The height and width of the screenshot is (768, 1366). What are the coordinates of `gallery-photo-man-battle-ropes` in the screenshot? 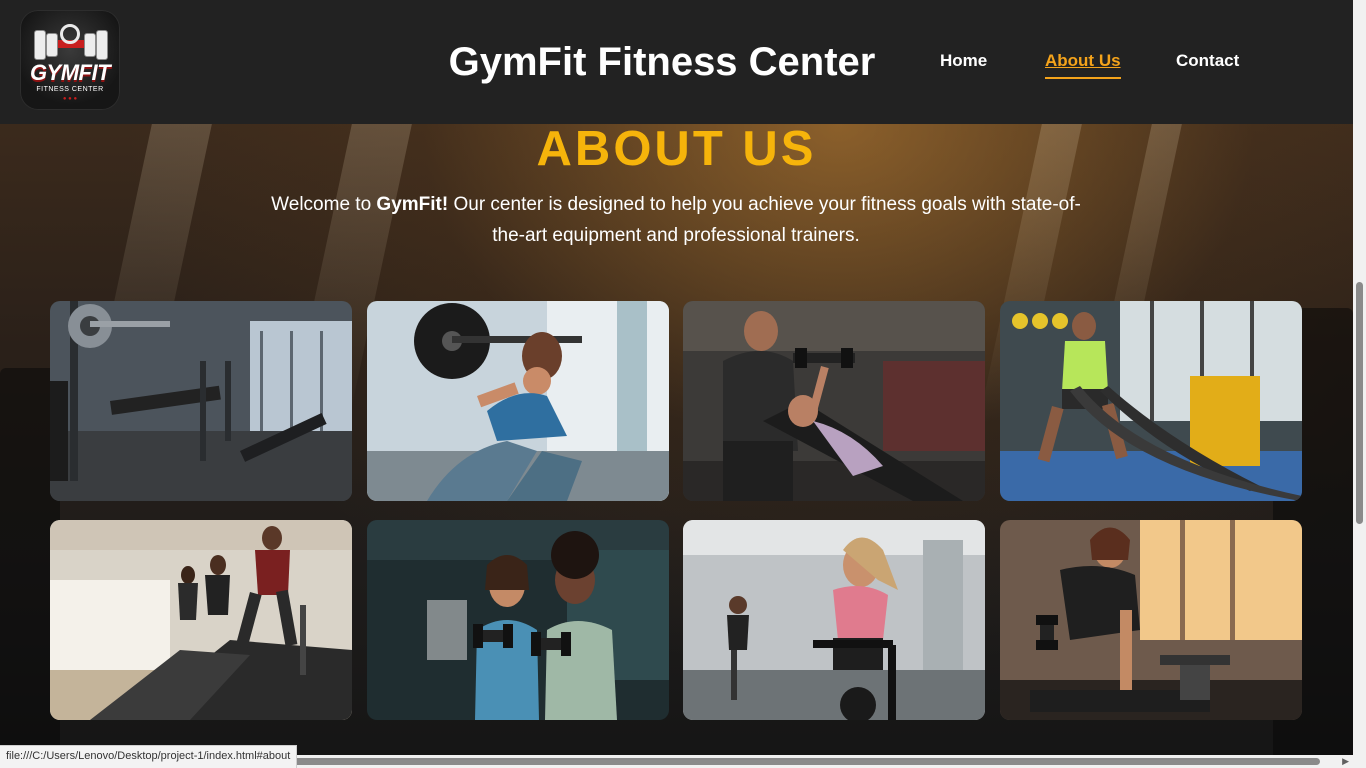 It's located at (1151, 401).